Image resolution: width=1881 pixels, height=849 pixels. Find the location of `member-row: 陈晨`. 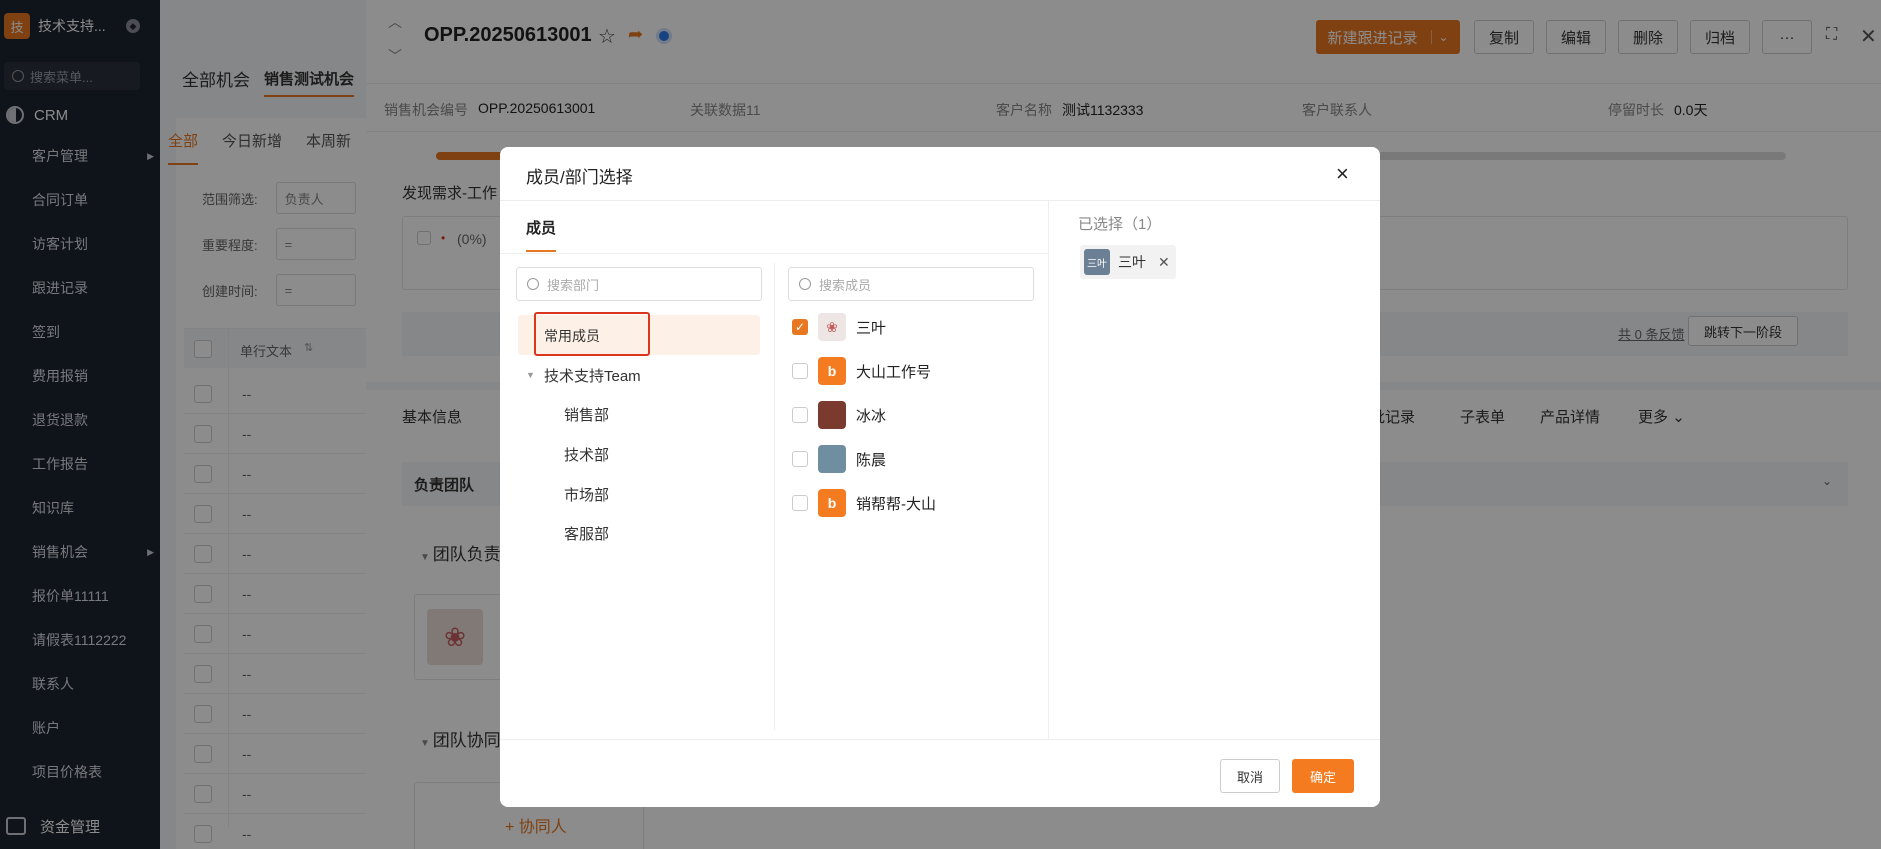

member-row: 陈晨 is located at coordinates (839, 459).